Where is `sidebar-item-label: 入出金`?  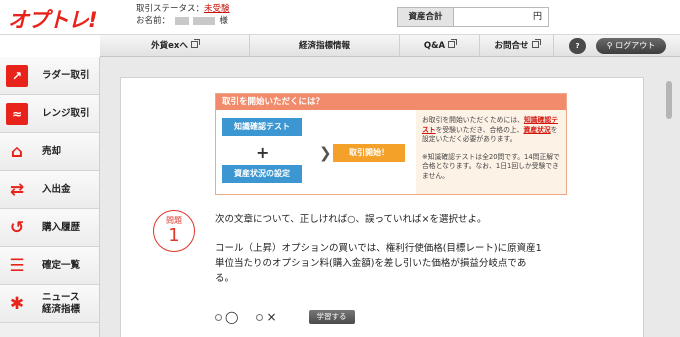
sidebar-item-label: 入出金 is located at coordinates (56, 189).